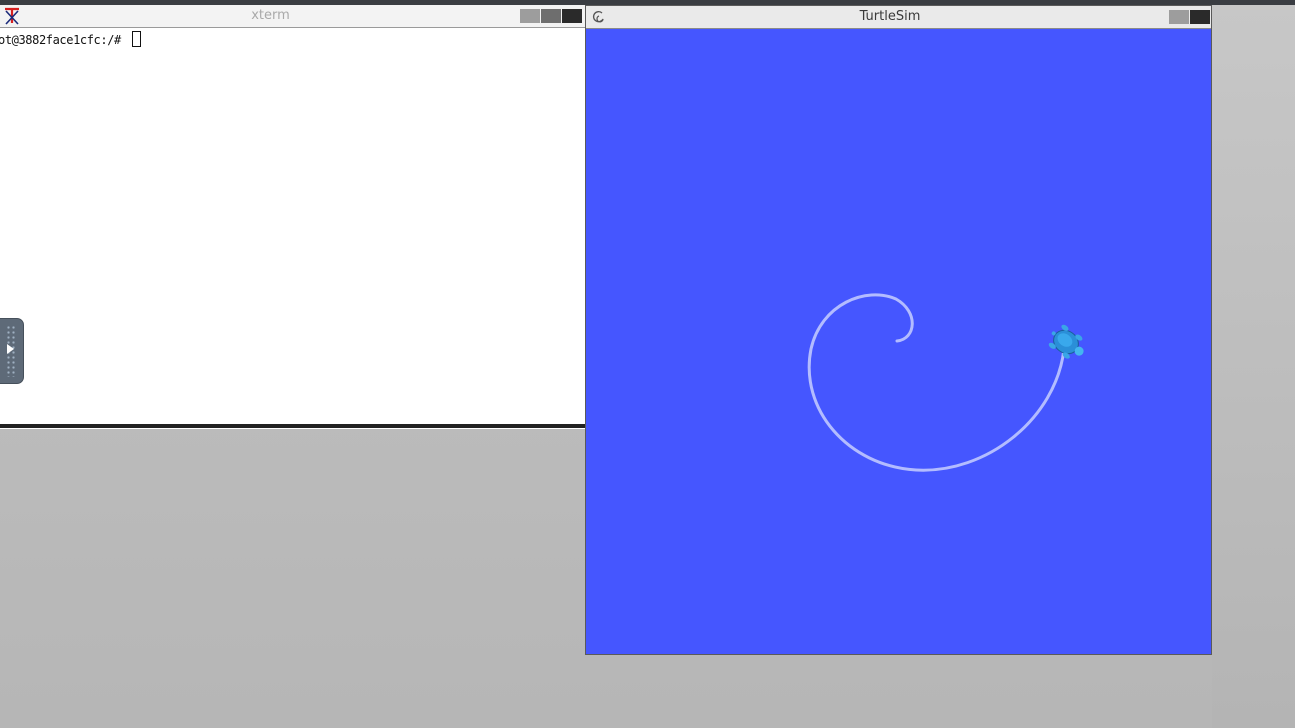  Describe the element at coordinates (270, 15) in the screenshot. I see `xterm-title: xterm` at that location.